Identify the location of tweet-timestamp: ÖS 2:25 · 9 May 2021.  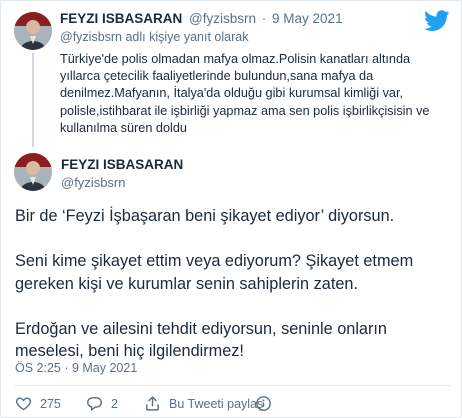
(76, 368).